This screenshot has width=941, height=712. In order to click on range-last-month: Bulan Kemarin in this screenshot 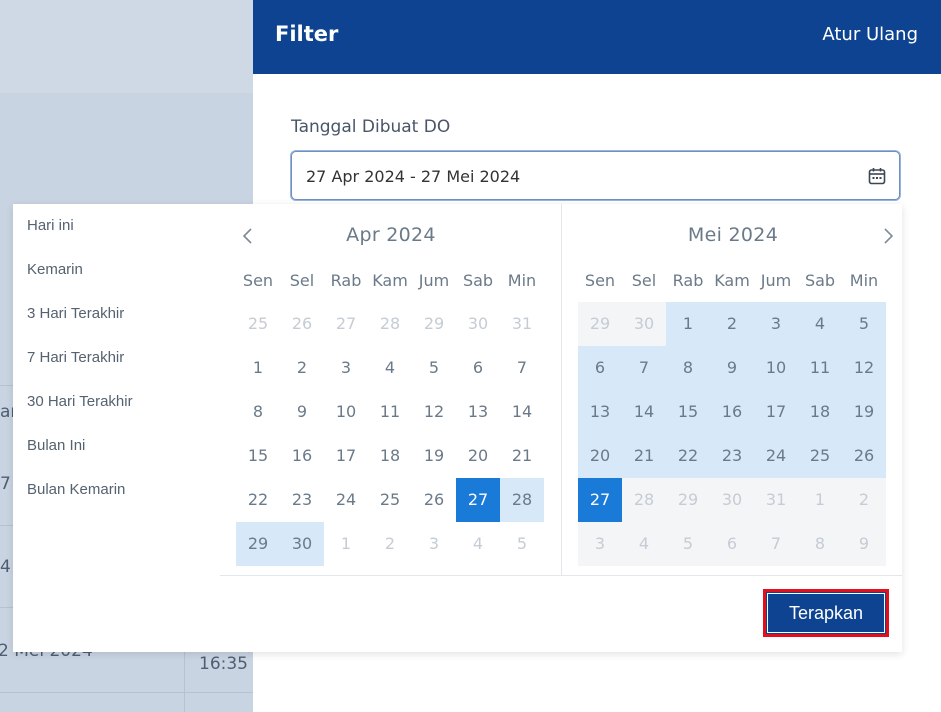, I will do `click(76, 489)`.